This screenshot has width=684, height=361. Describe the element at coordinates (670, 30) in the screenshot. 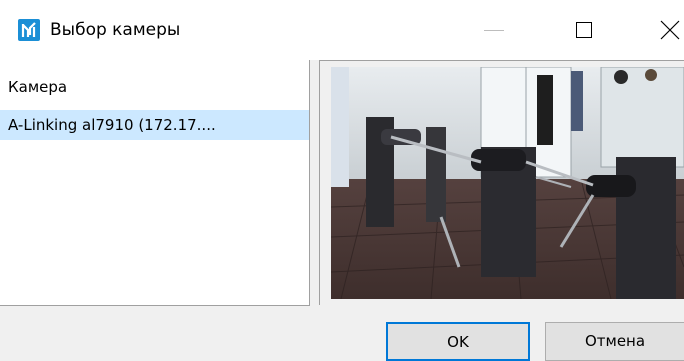

I see `close-icon` at that location.